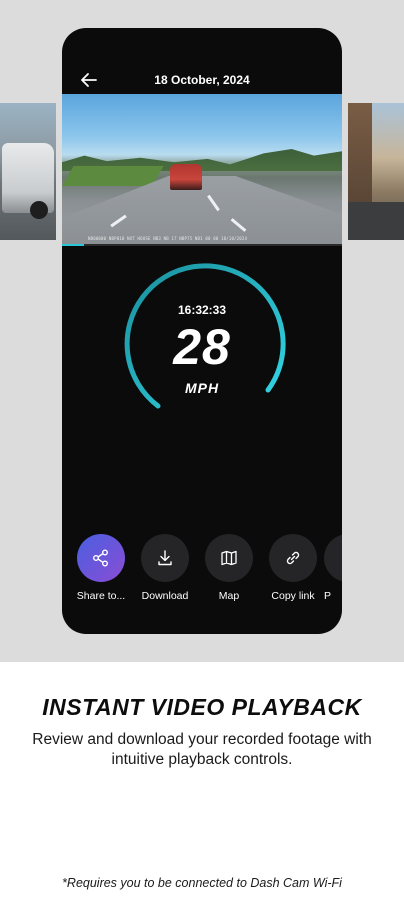 The height and width of the screenshot is (900, 404). I want to click on share-icon, so click(100, 558).